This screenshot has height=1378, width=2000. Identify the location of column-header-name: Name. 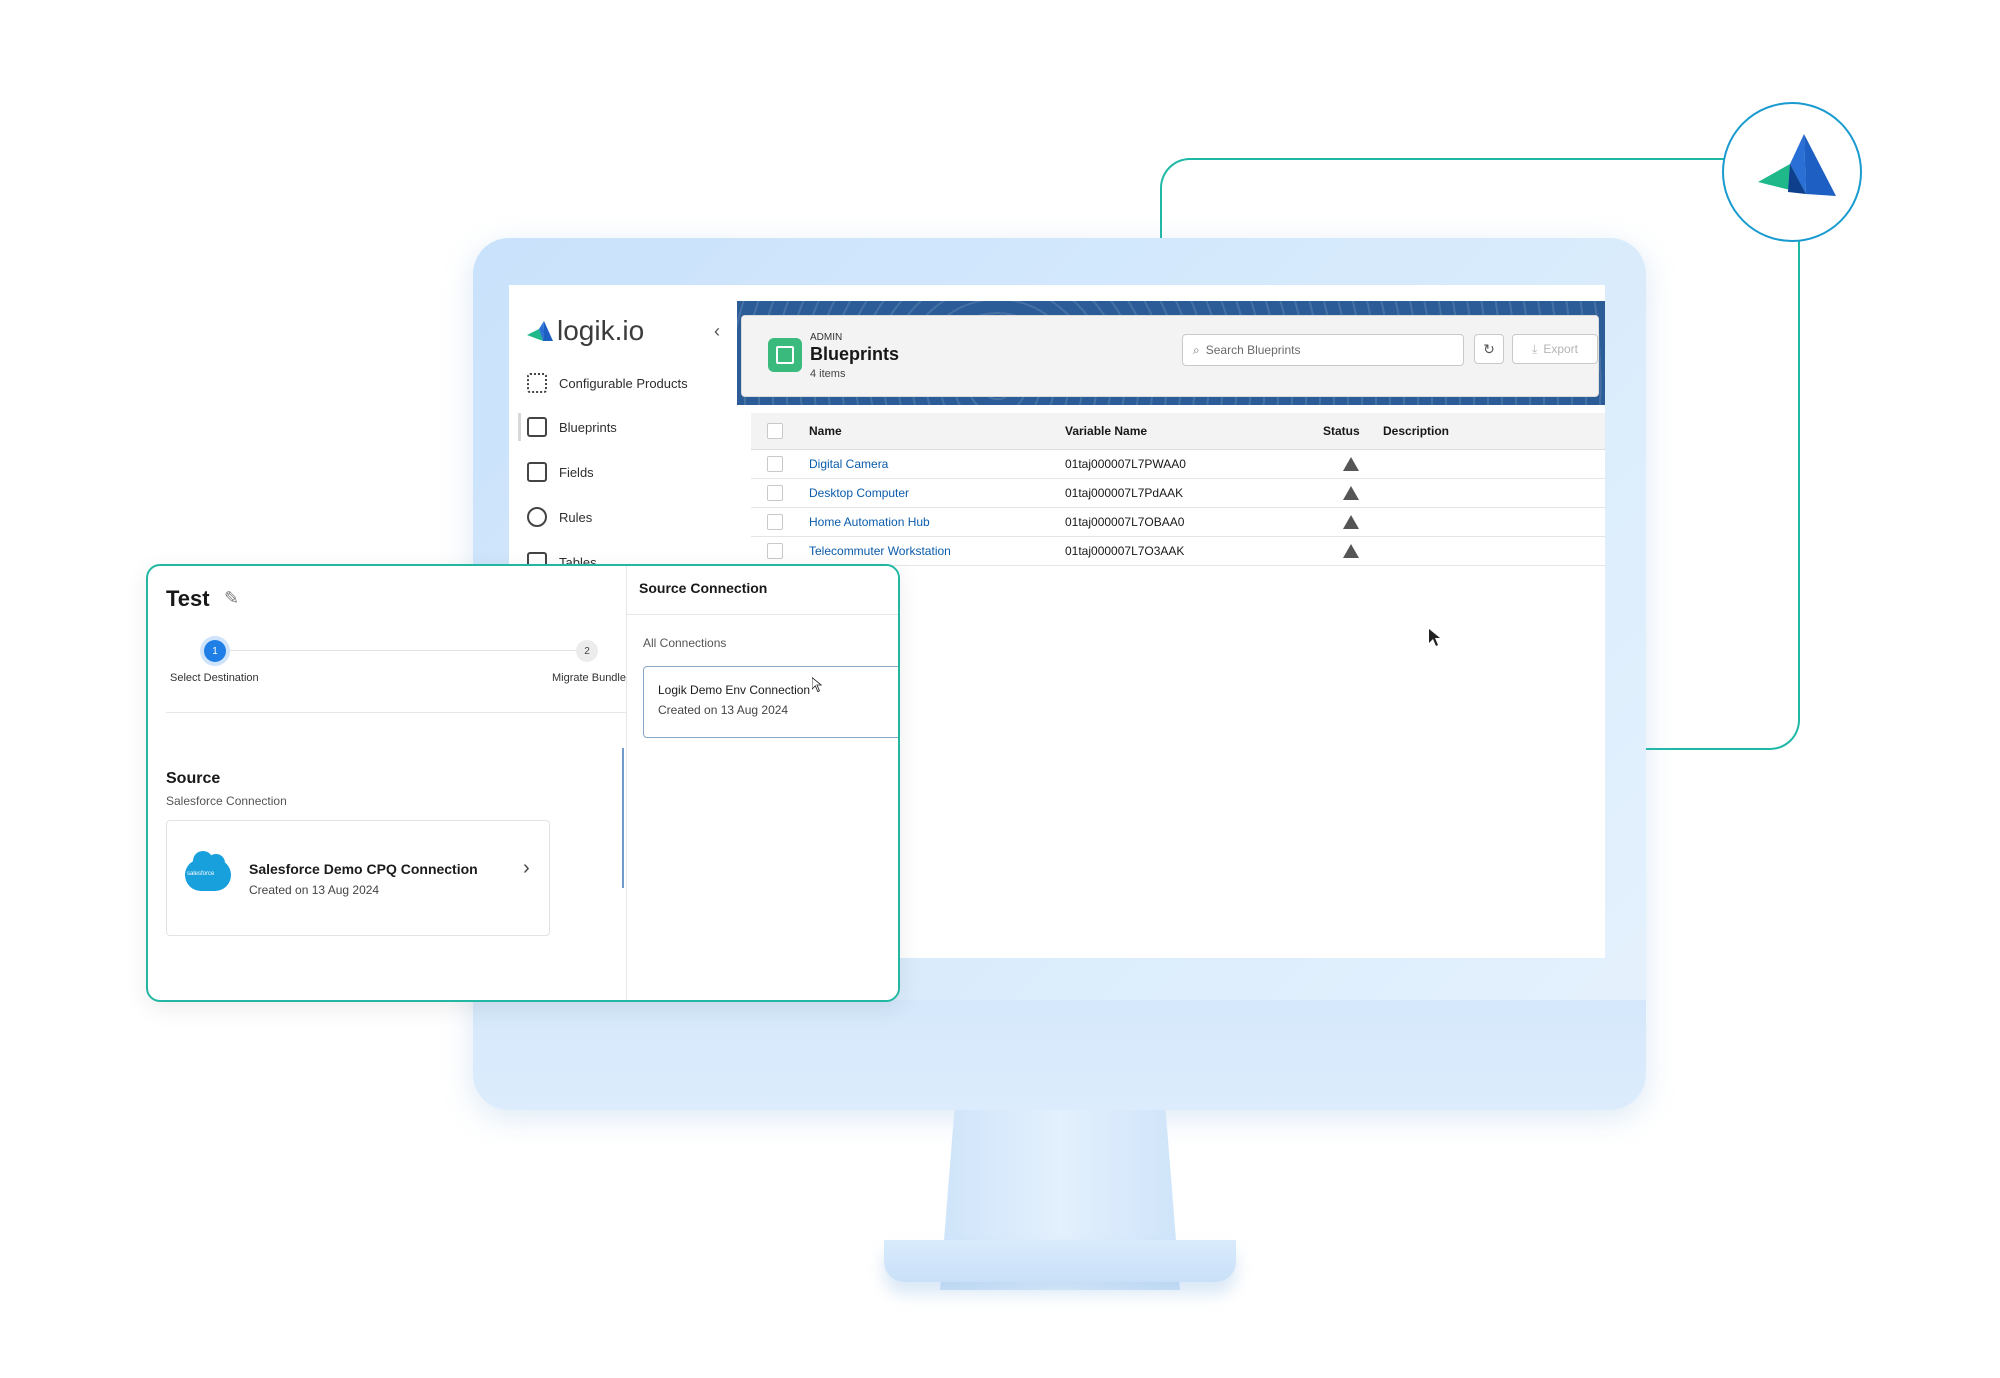
(825, 430).